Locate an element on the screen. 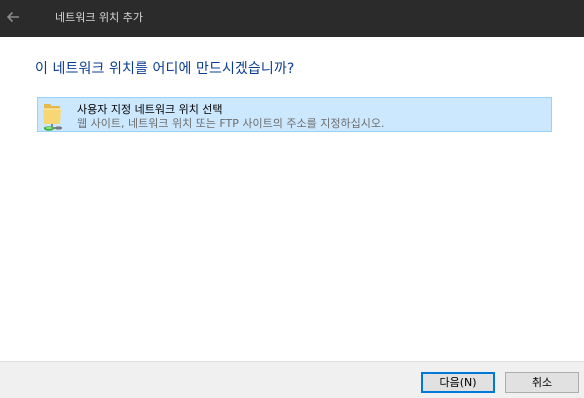 The height and width of the screenshot is (398, 584). dialog-footer: 다음(N) 취소 is located at coordinates (292, 379).